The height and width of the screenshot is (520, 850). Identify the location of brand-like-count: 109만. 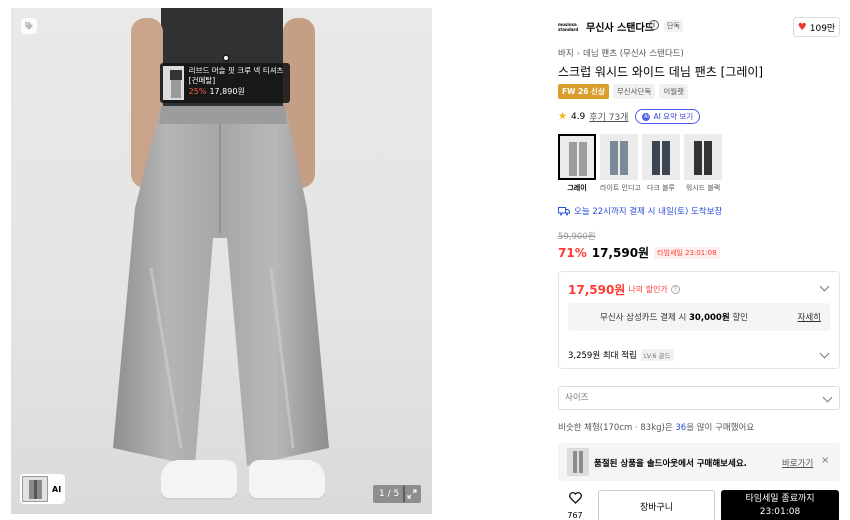
(822, 28).